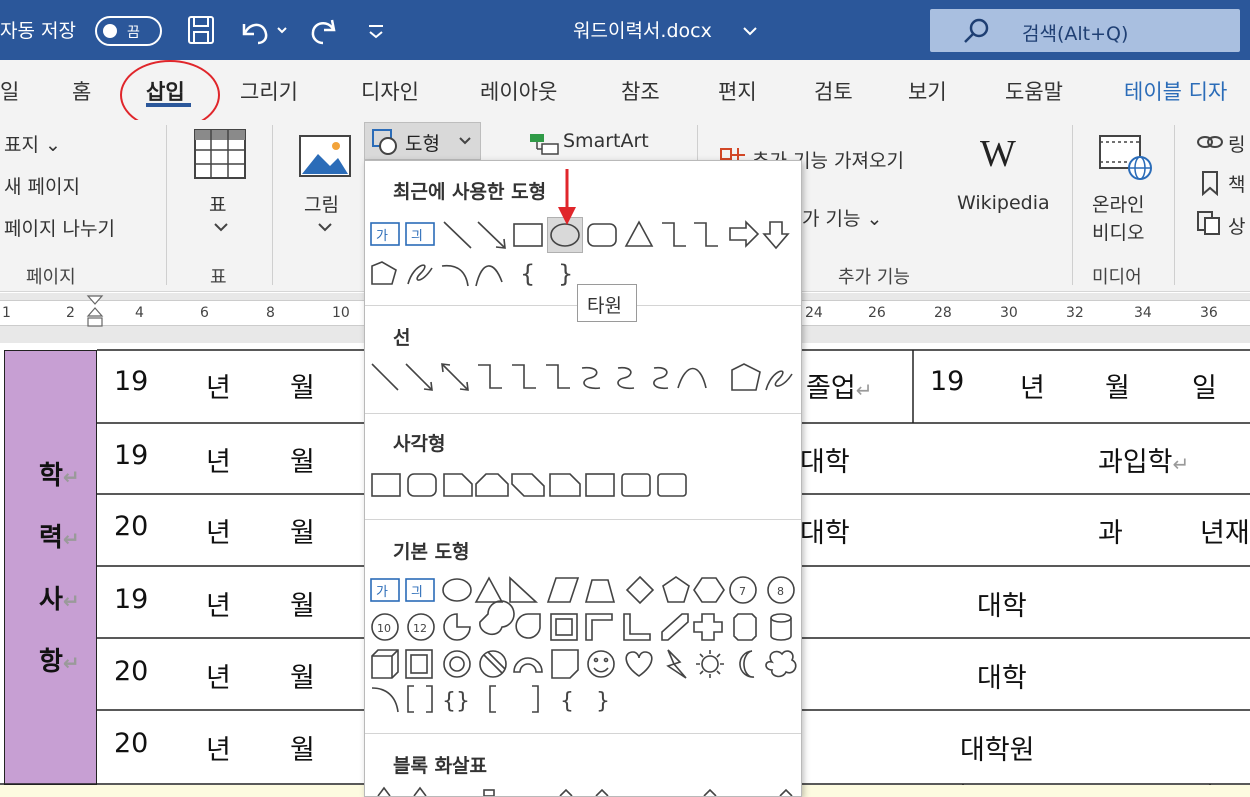 This screenshot has height=797, width=1250. Describe the element at coordinates (458, 485) in the screenshot. I see `snip-corner-rectangle-shape-icon` at that location.